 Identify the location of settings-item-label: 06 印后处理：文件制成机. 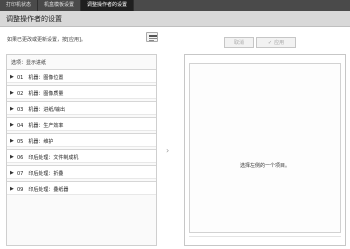
(48, 158).